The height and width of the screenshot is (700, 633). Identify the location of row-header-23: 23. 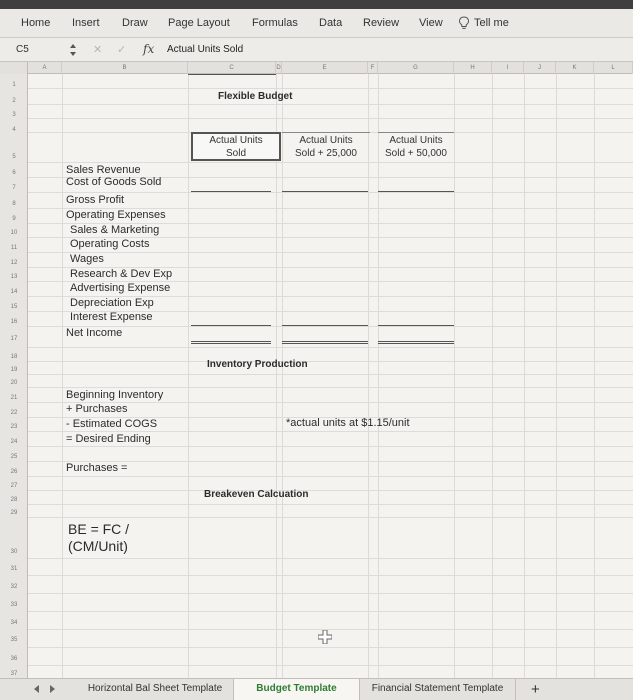
(14, 427).